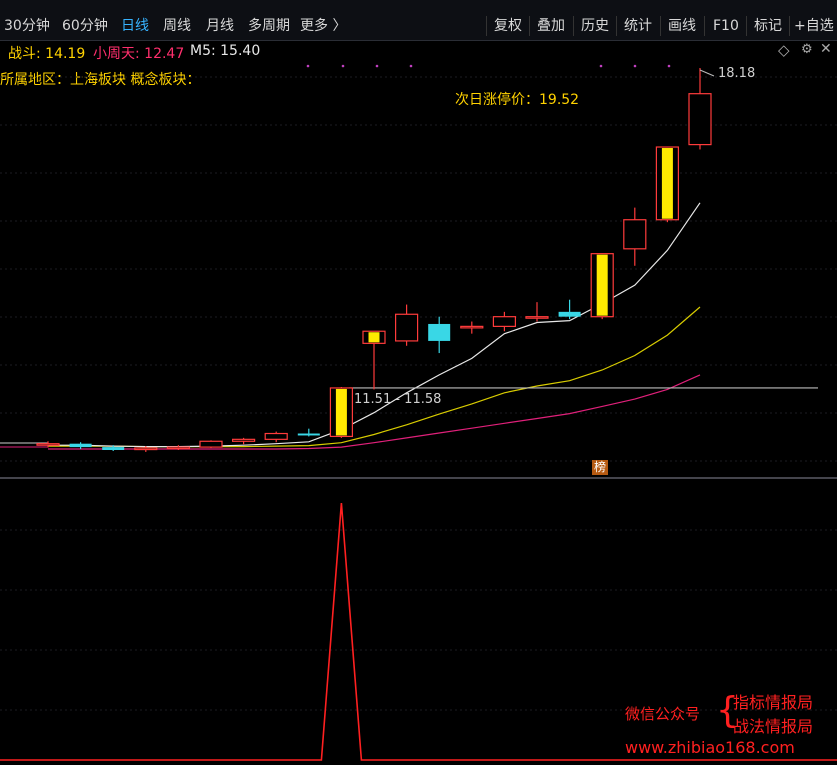 This screenshot has height=765, width=837. What do you see at coordinates (600, 467) in the screenshot?
I see `bang-badge: 榜` at bounding box center [600, 467].